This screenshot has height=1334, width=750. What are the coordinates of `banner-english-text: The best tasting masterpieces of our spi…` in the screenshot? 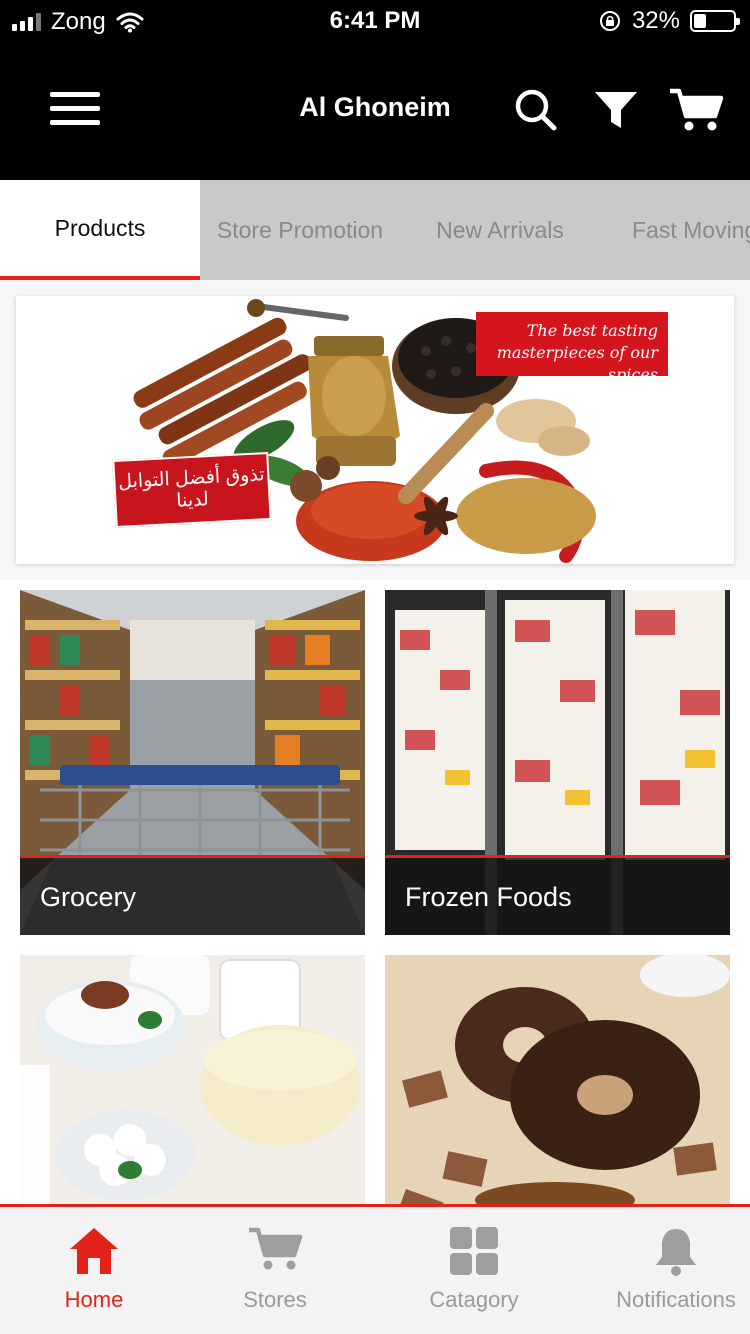 It's located at (572, 348).